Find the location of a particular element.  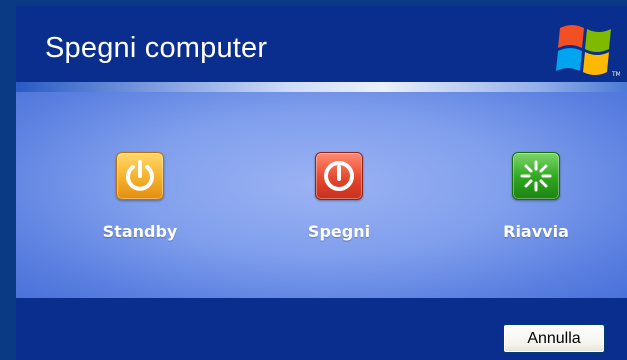

restart-button is located at coordinates (536, 176).